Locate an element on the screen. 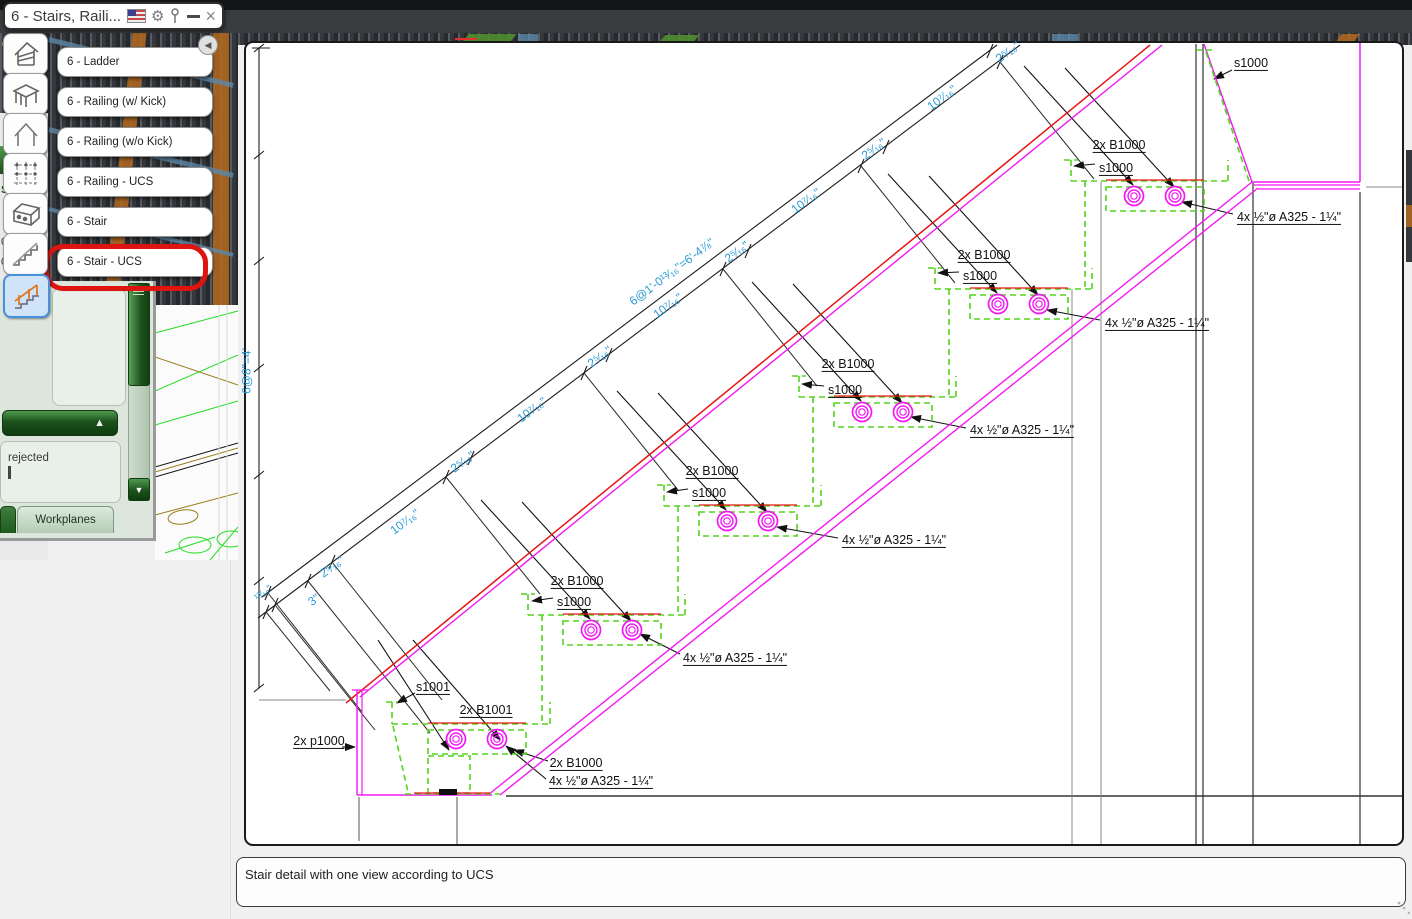 This screenshot has height=919, width=1412. tool-house-button is located at coordinates (25, 134).